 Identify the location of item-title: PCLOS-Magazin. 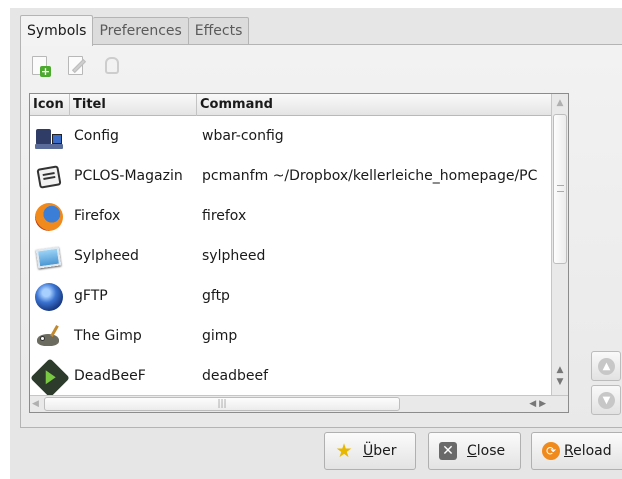
(128, 176).